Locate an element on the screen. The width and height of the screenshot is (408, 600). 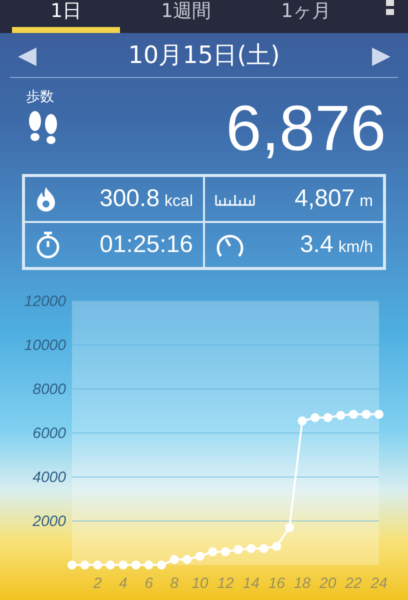
tab: 1週間 is located at coordinates (186, 16).